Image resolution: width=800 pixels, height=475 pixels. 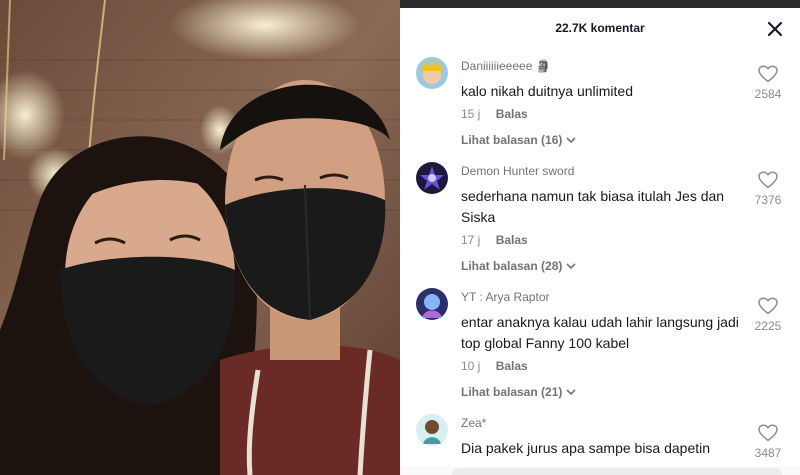 I want to click on comments-header: 22.7K komentar, so click(x=600, y=29).